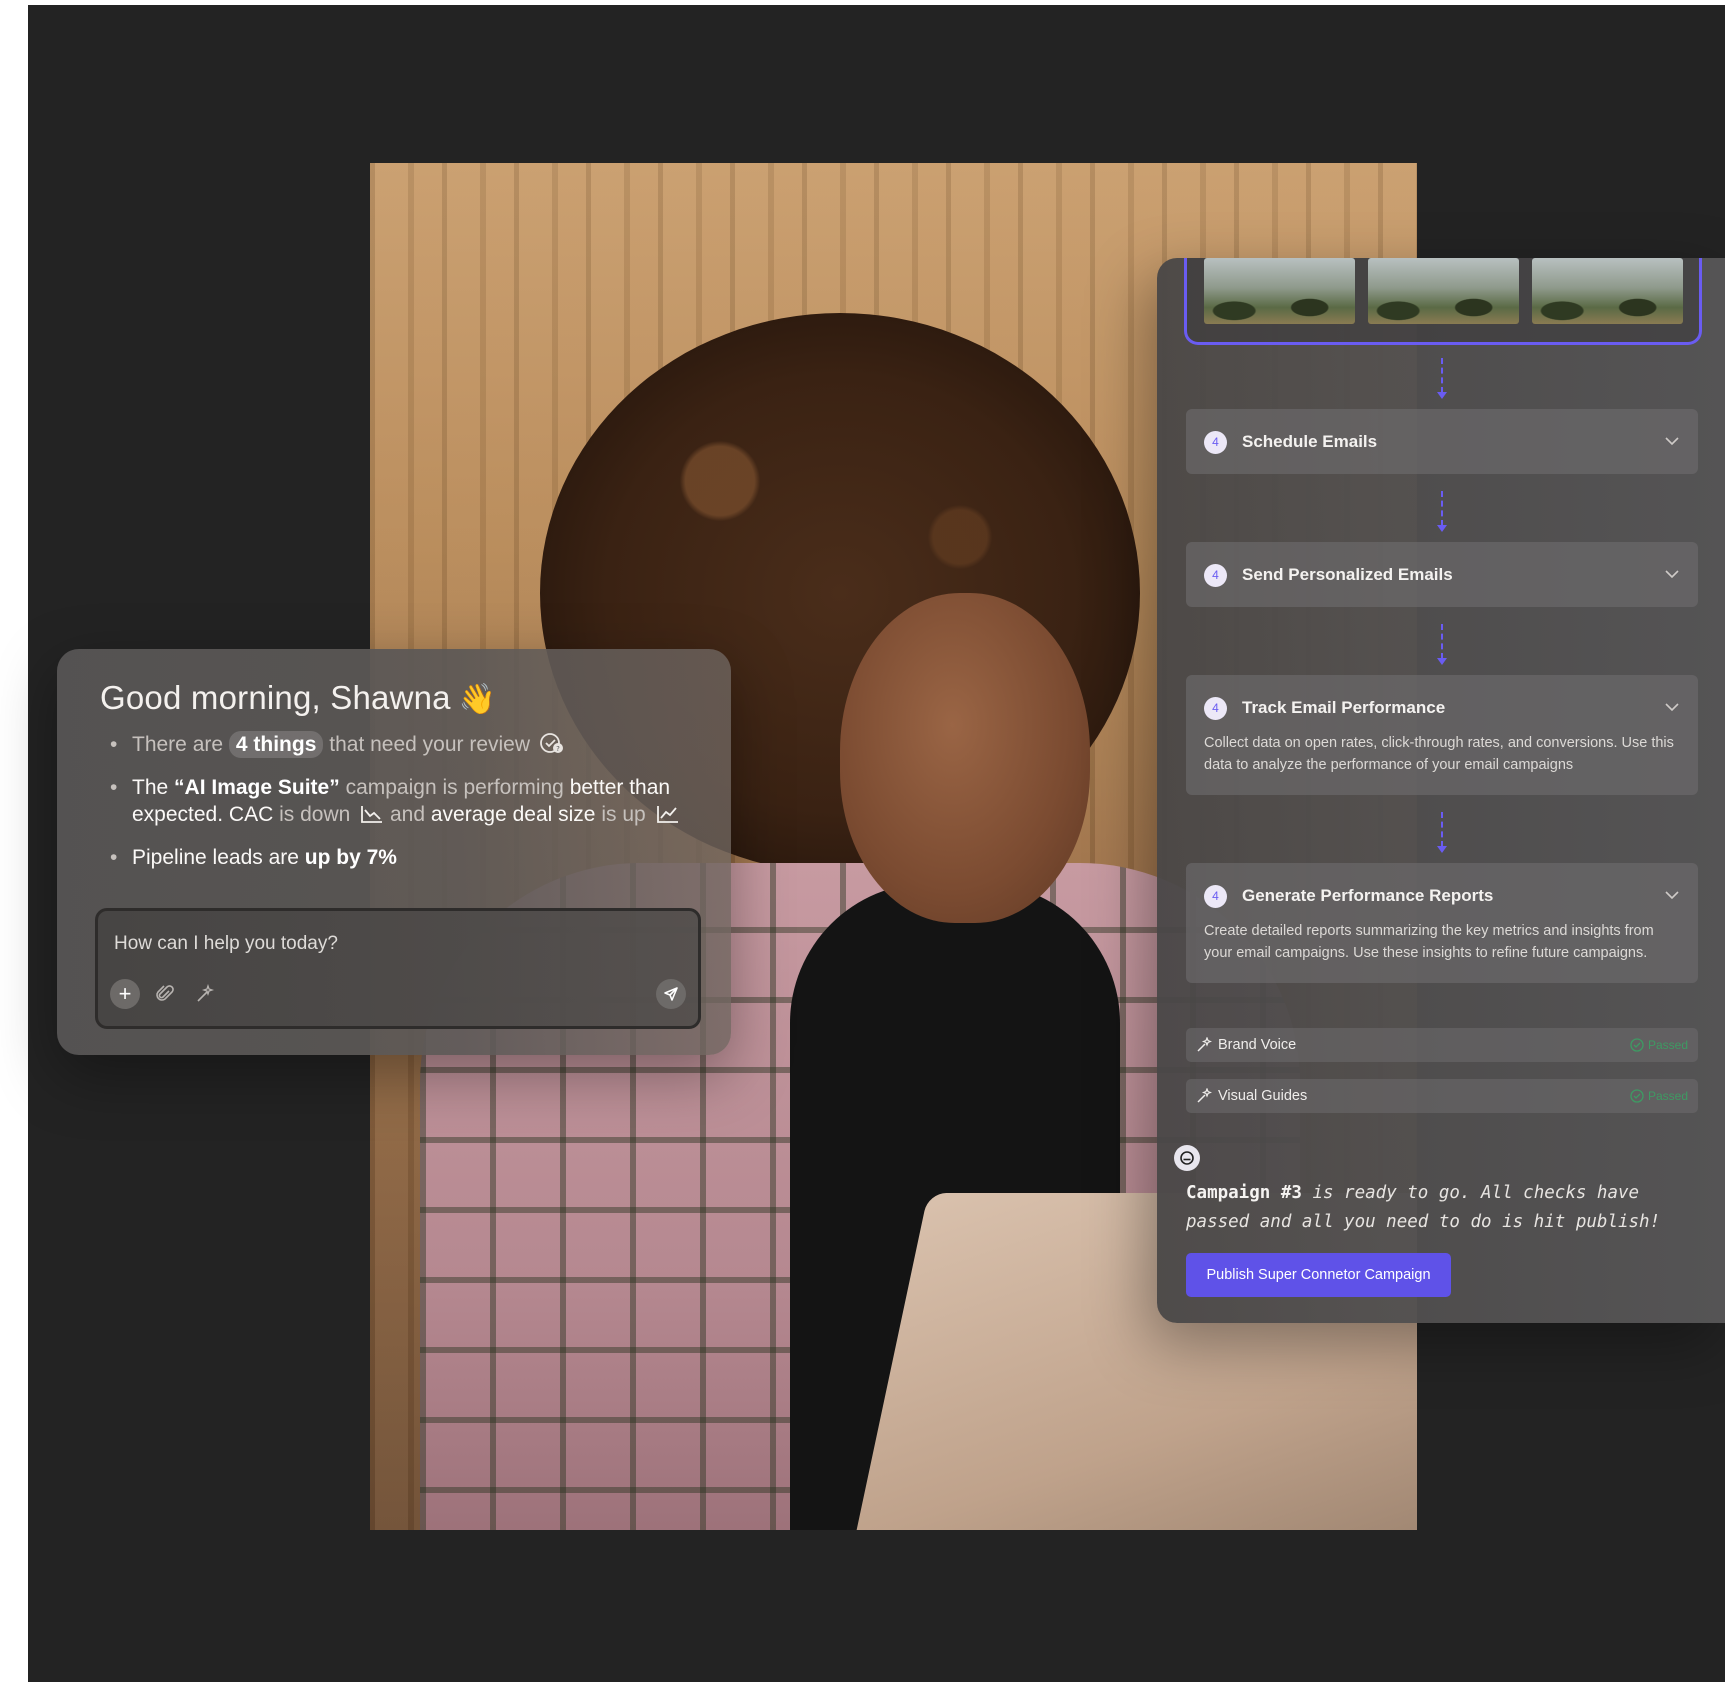  What do you see at coordinates (1442, 1045) in the screenshot?
I see `check-brand-voice: Brand Voice Passed` at bounding box center [1442, 1045].